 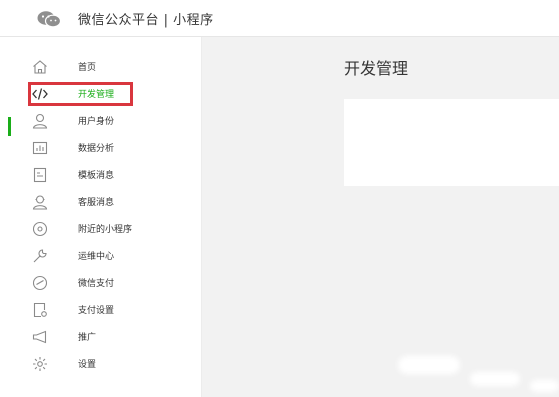 I want to click on sidebar-item-user-identity: 用户身份, so click(x=101, y=121).